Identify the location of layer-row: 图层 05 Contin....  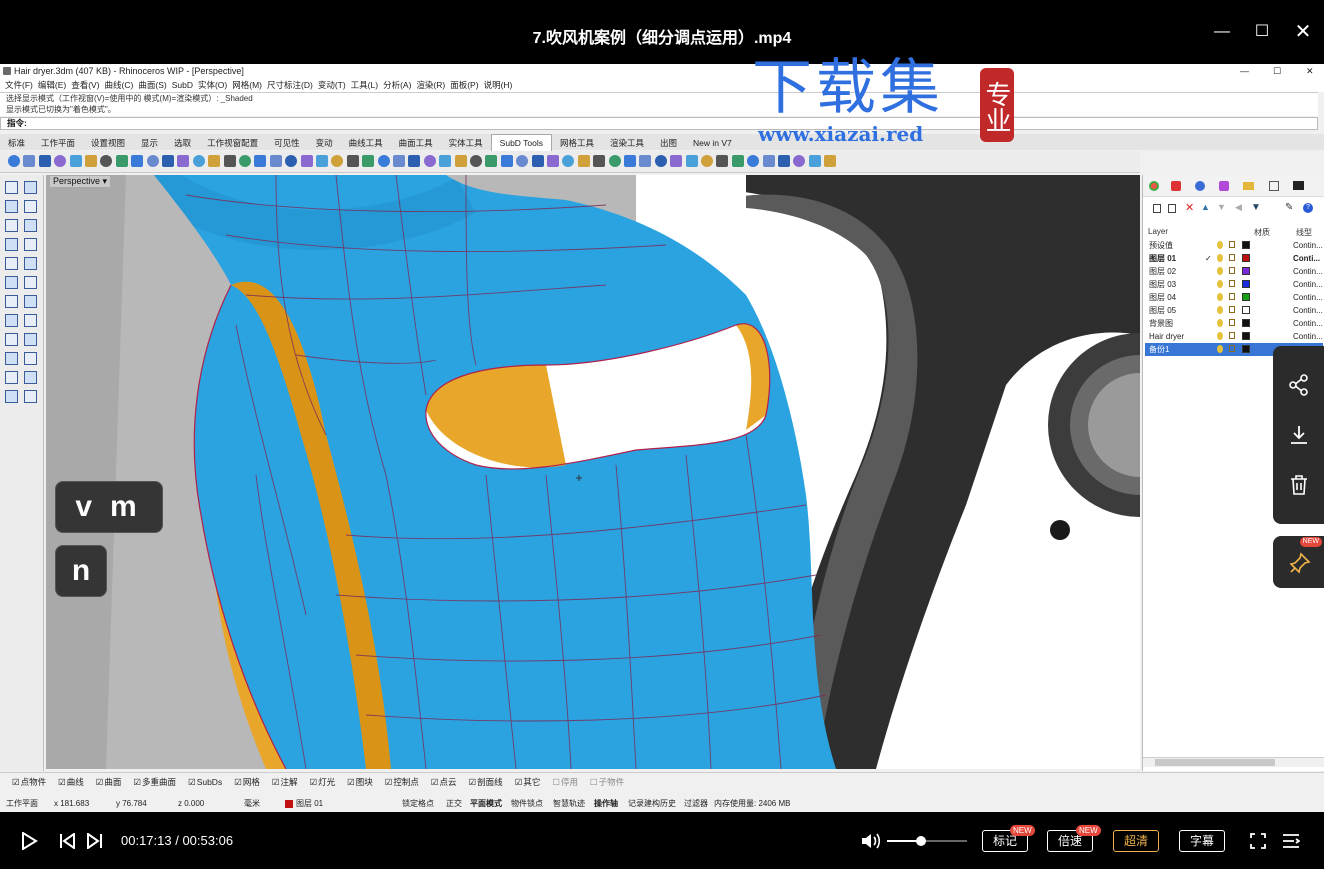
(1234, 310).